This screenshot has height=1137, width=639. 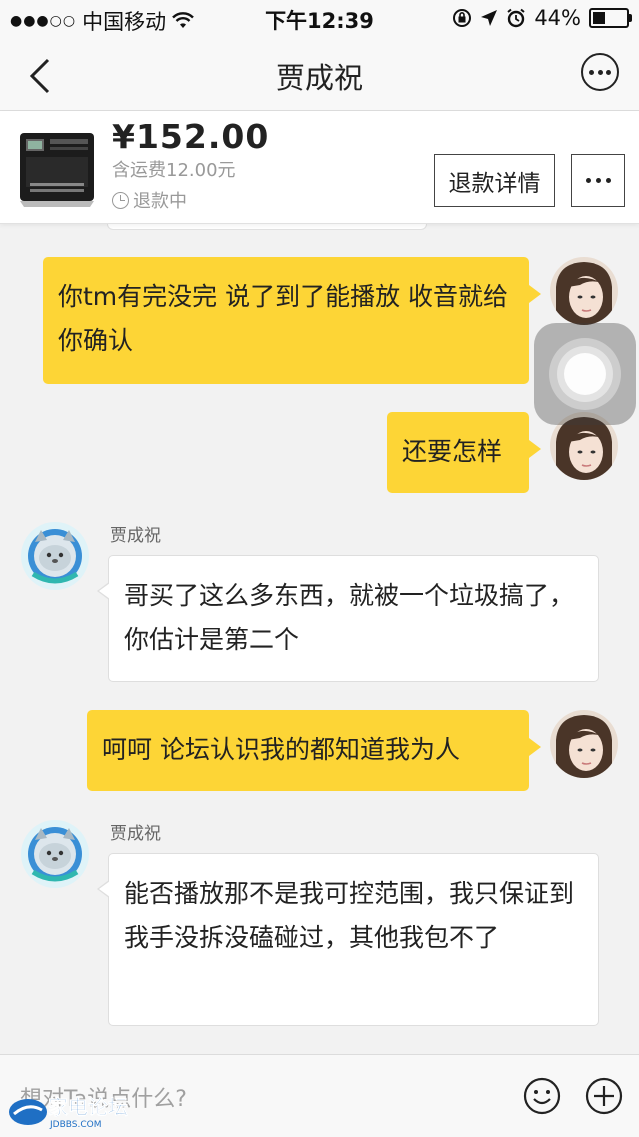 I want to click on location-arrow-icon, so click(x=489, y=18).